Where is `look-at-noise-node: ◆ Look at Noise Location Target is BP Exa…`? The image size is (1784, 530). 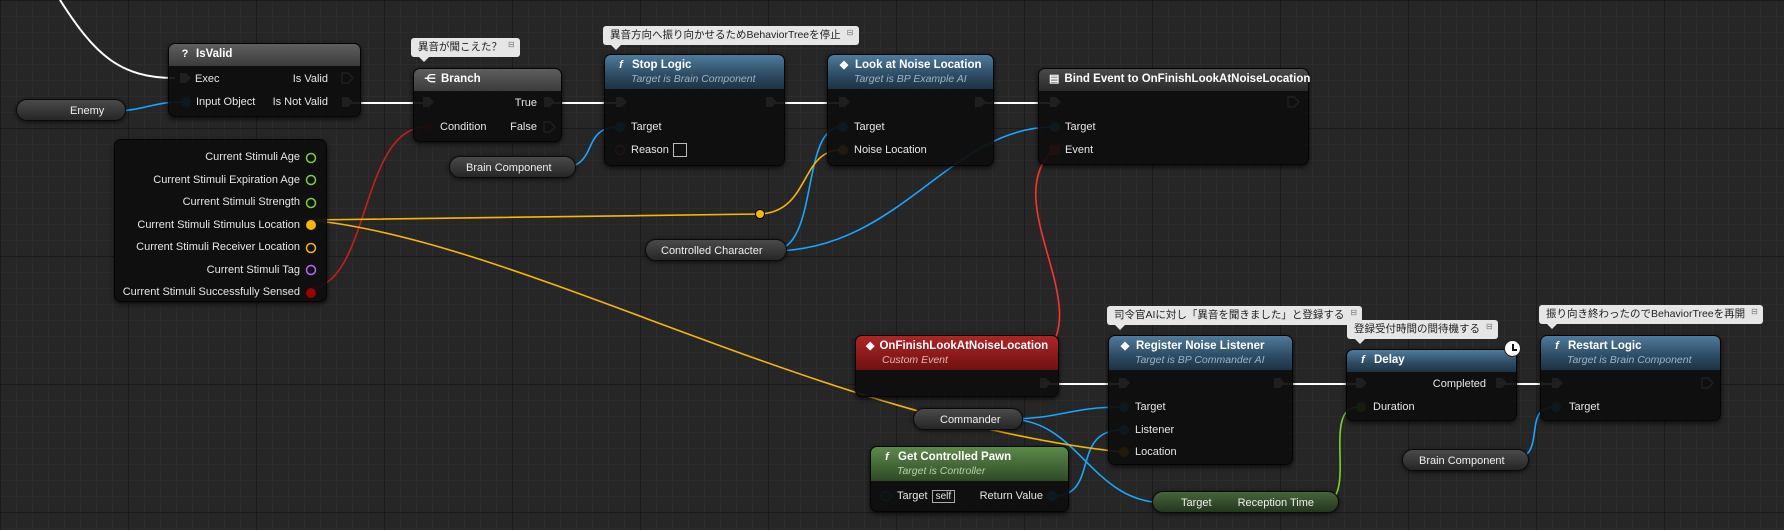 look-at-noise-node: ◆ Look at Noise Location Target is BP Exa… is located at coordinates (910, 110).